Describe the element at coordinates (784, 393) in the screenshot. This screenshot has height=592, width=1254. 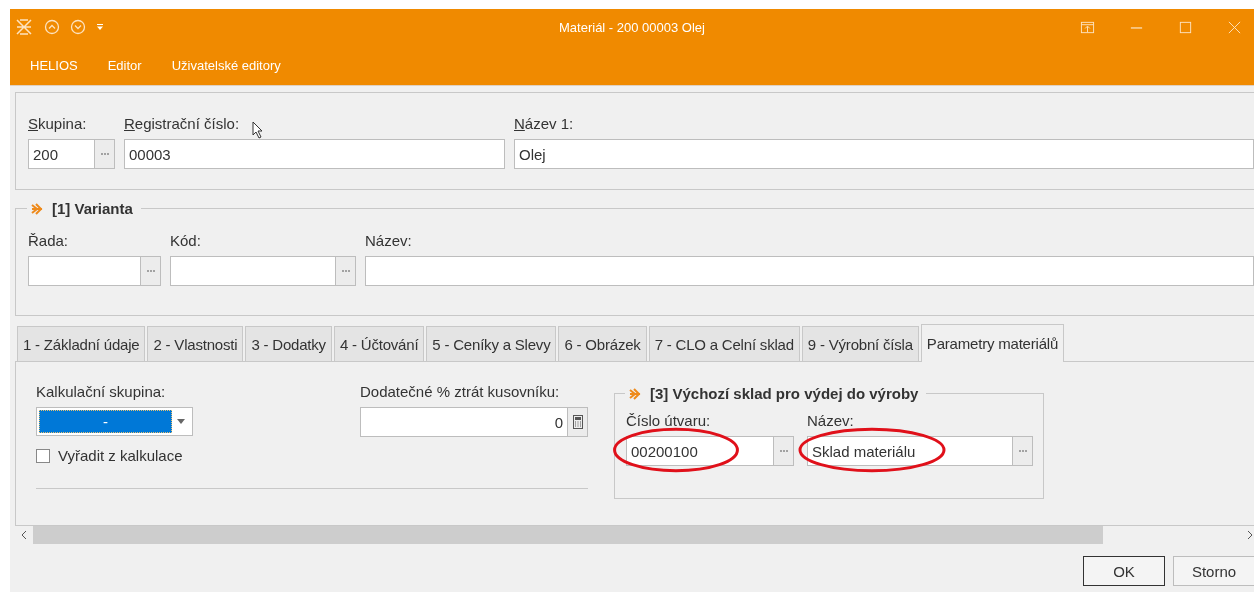
I see `group-title: [3] Výchozí sklad pro výdej do výroby` at that location.